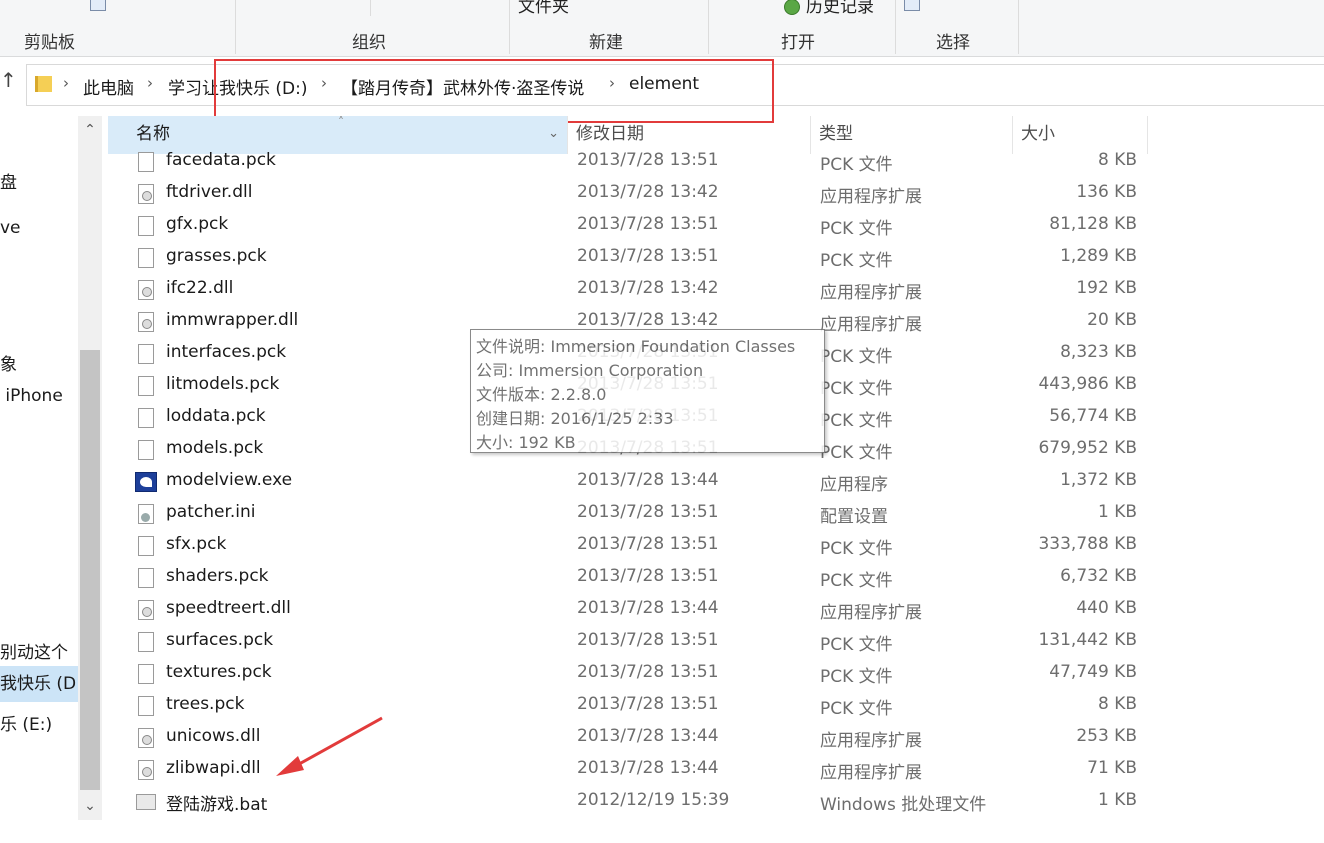 The height and width of the screenshot is (843, 1324). I want to click on ribbon-group-organize: 组织, so click(369, 43).